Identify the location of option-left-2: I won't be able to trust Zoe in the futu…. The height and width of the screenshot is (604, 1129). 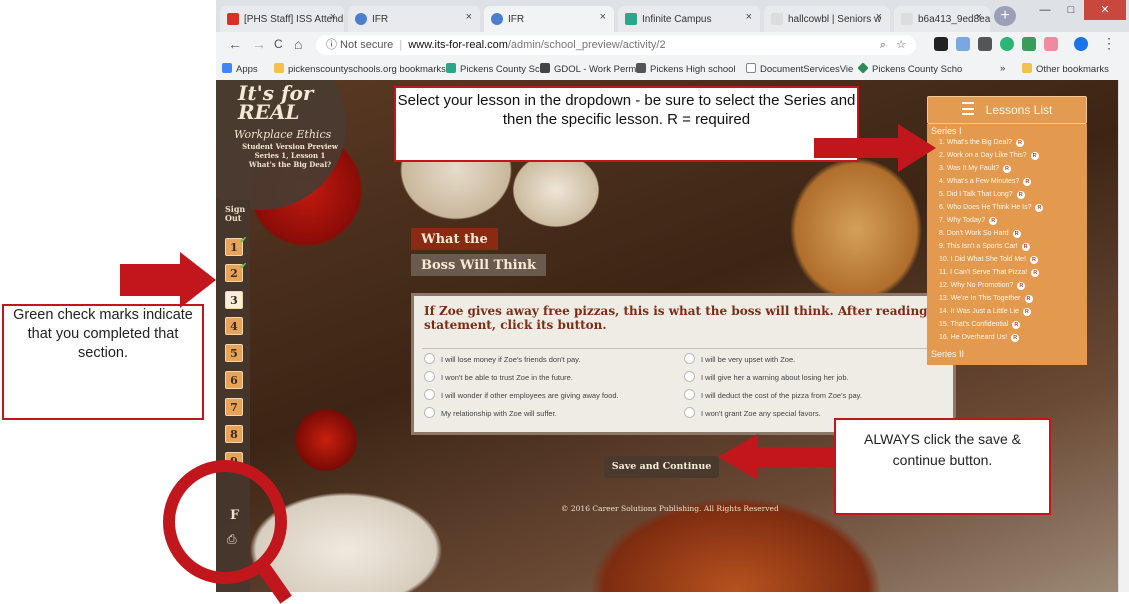
(498, 376).